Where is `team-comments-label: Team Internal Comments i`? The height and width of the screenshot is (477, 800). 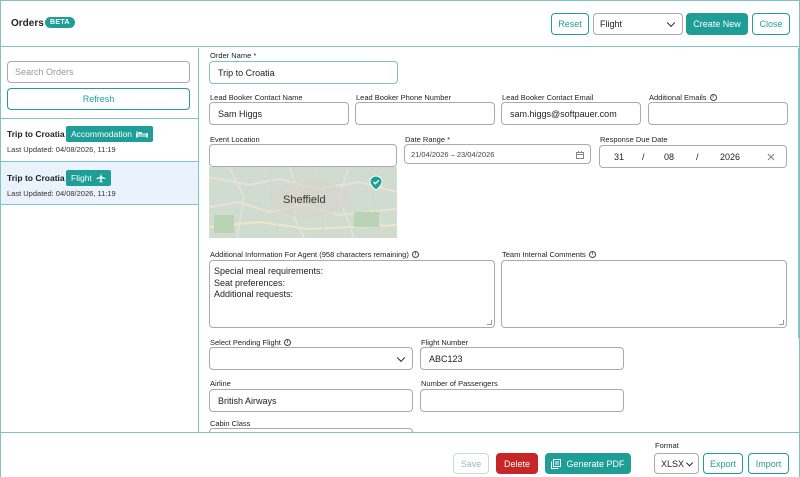
team-comments-label: Team Internal Comments i is located at coordinates (549, 254).